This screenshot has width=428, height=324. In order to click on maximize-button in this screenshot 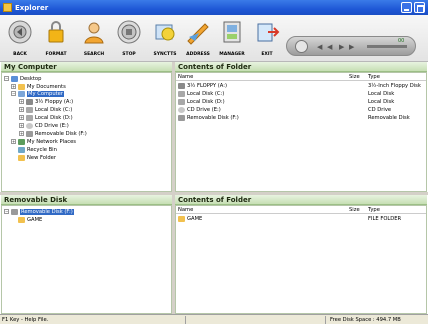, I will do `click(419, 7)`.